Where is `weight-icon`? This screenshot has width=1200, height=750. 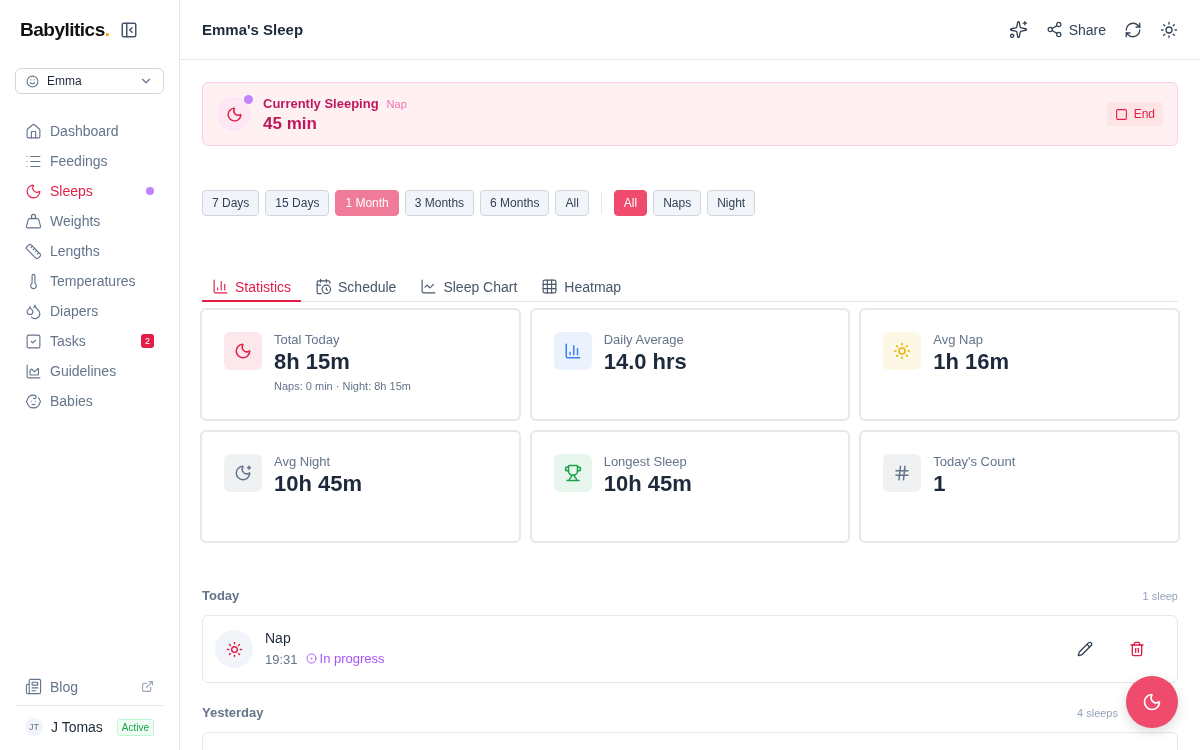 weight-icon is located at coordinates (33, 221).